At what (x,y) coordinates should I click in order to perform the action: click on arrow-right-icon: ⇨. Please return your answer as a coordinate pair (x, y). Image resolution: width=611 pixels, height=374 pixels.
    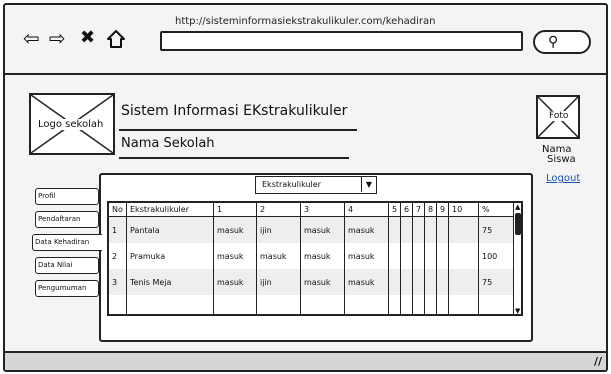
    Looking at the image, I should click on (57, 38).